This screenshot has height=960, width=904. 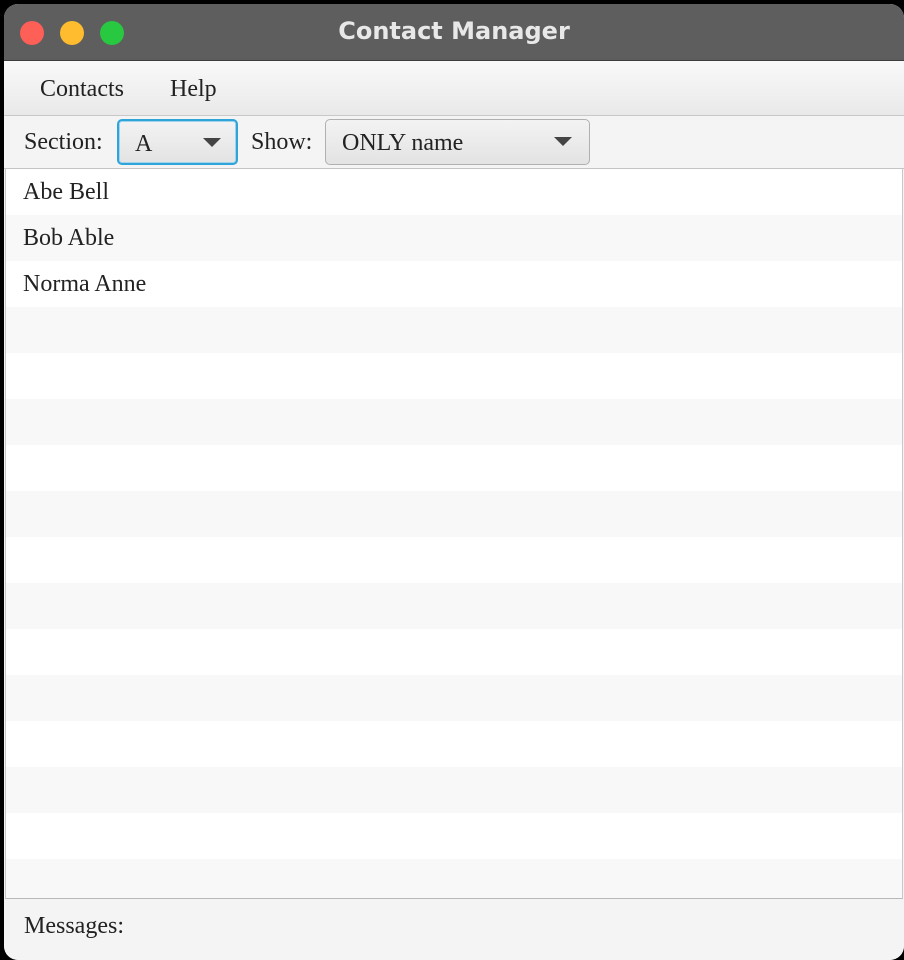 What do you see at coordinates (282, 142) in the screenshot?
I see `show-label: Show:` at bounding box center [282, 142].